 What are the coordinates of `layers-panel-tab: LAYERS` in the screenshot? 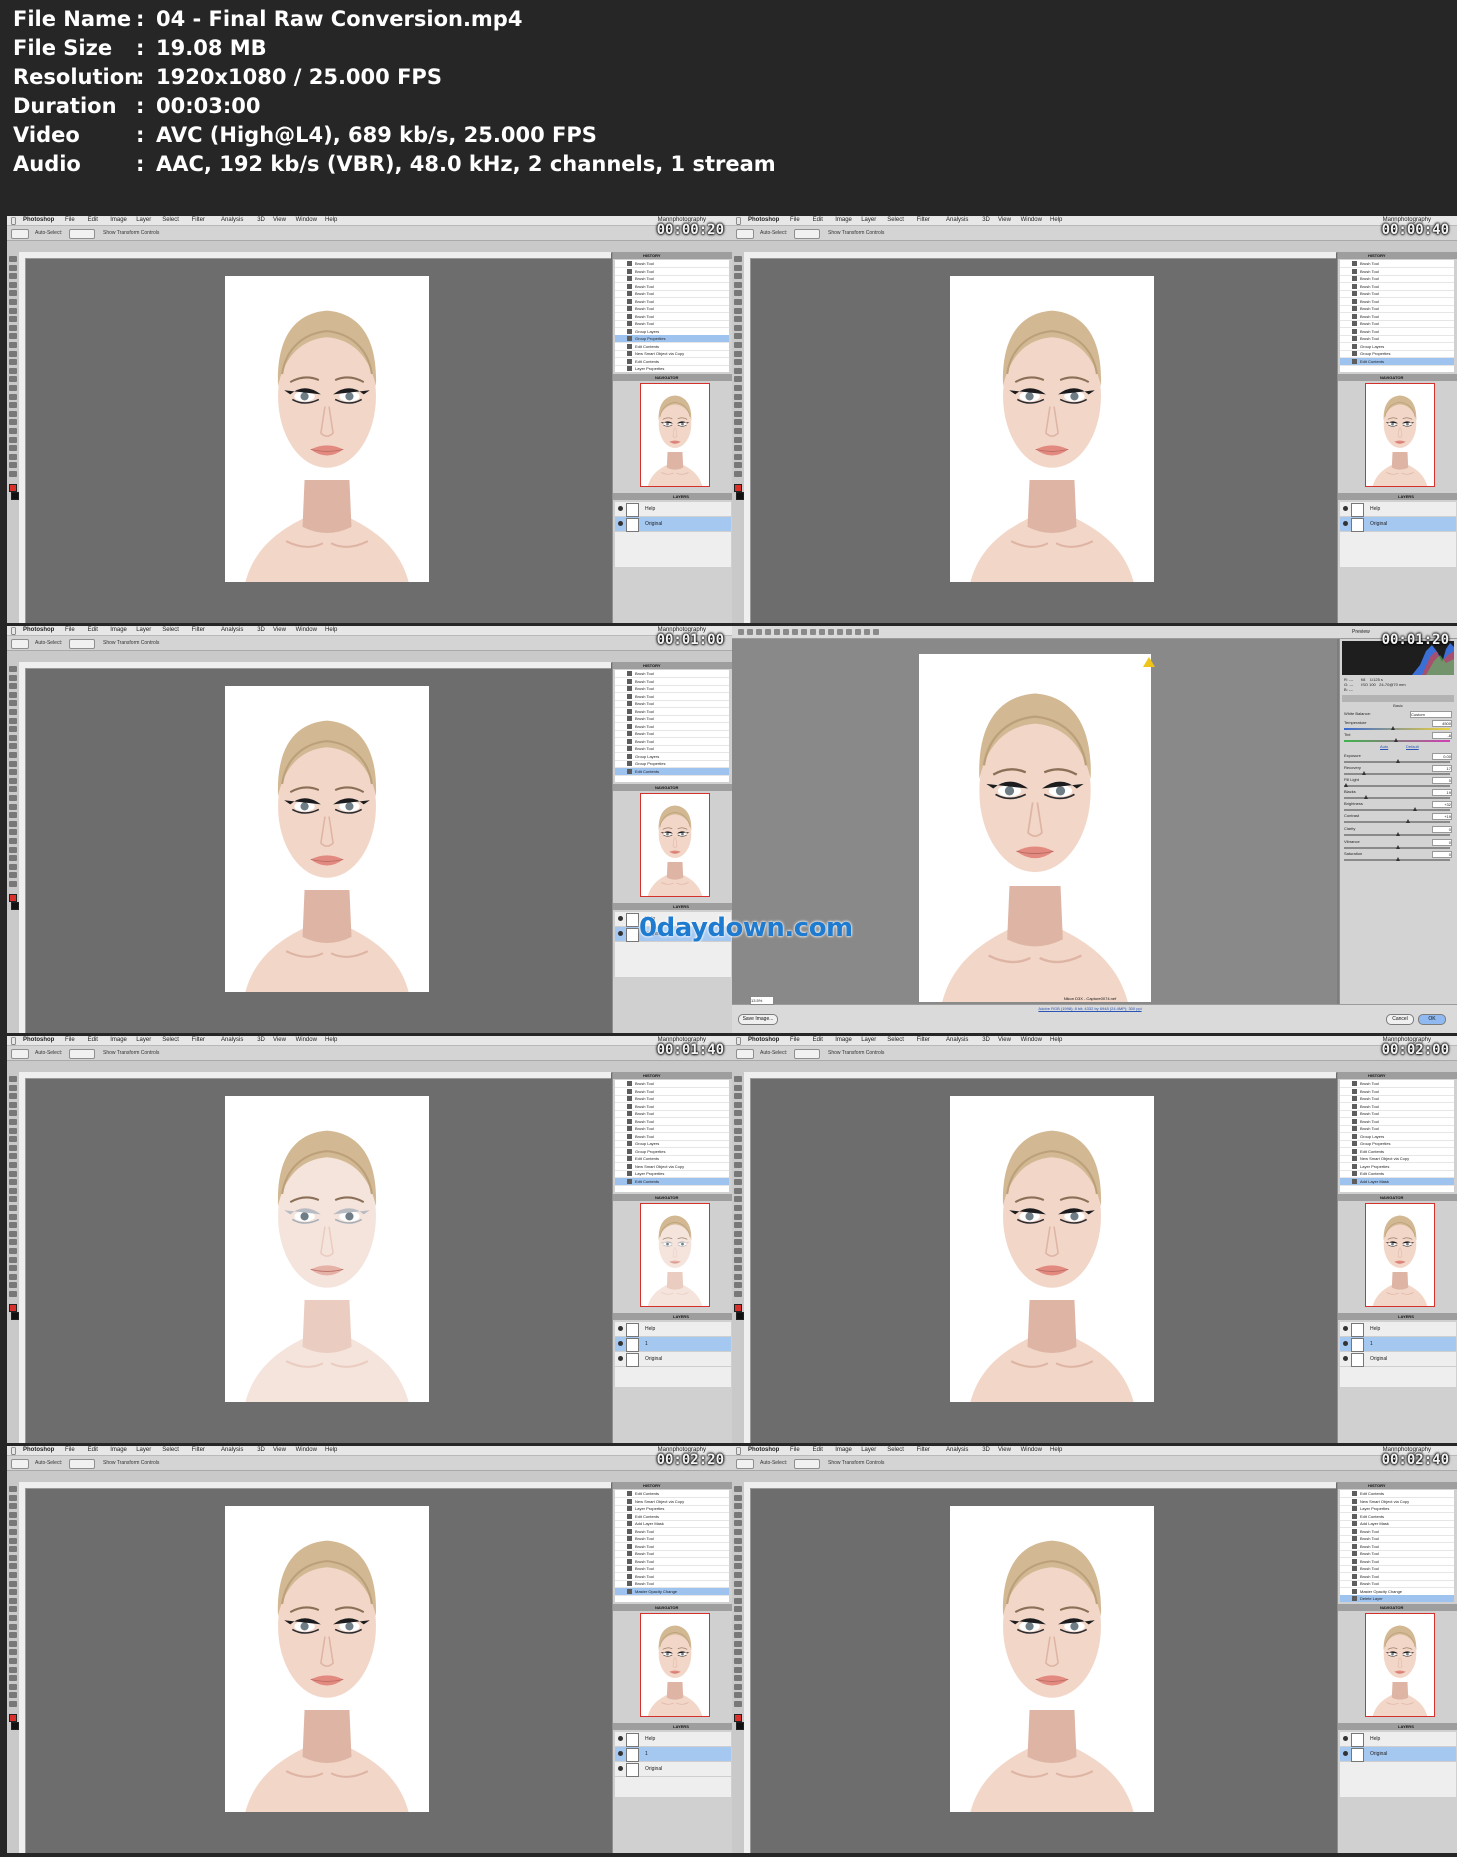 It's located at (672, 1316).